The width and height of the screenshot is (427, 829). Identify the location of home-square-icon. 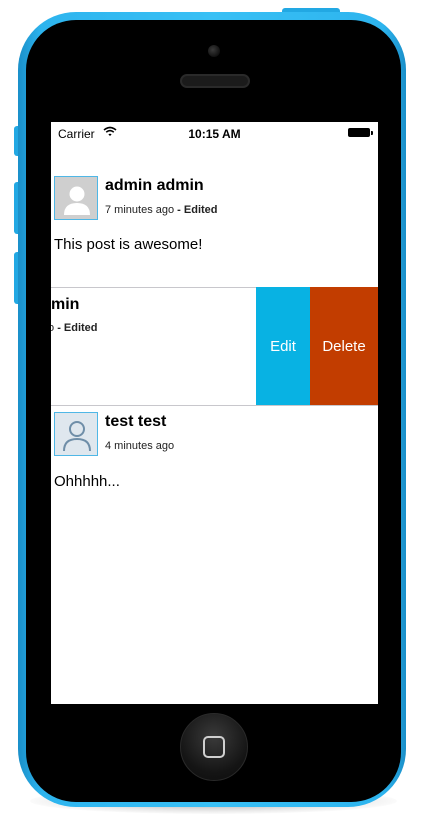
(214, 747).